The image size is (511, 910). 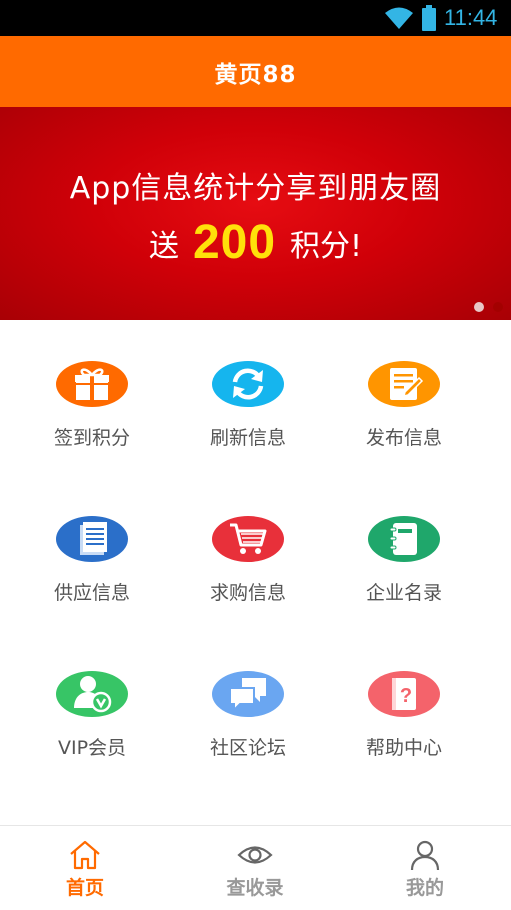 What do you see at coordinates (255, 18) in the screenshot?
I see `status-bar: 11:44` at bounding box center [255, 18].